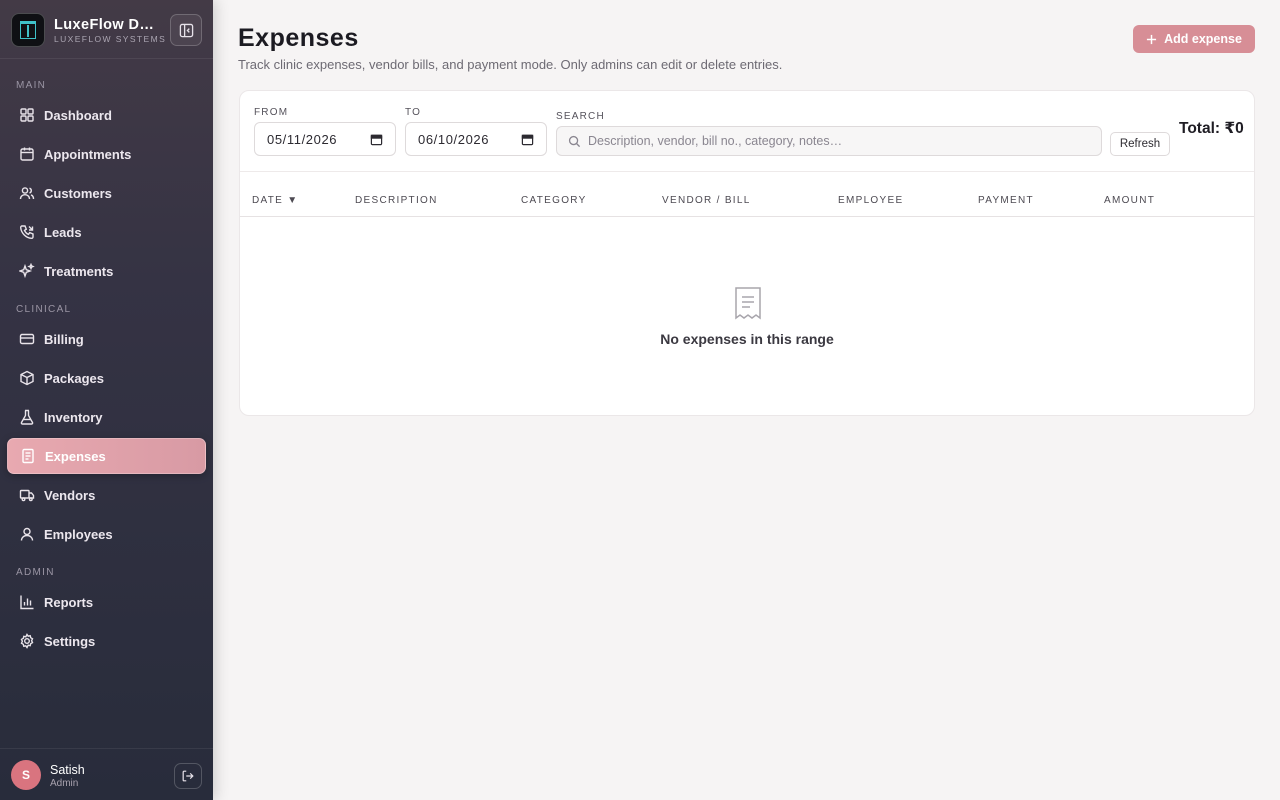 This screenshot has height=800, width=1280. What do you see at coordinates (106, 232) in the screenshot?
I see `sidebar-item-leads: Leads` at bounding box center [106, 232].